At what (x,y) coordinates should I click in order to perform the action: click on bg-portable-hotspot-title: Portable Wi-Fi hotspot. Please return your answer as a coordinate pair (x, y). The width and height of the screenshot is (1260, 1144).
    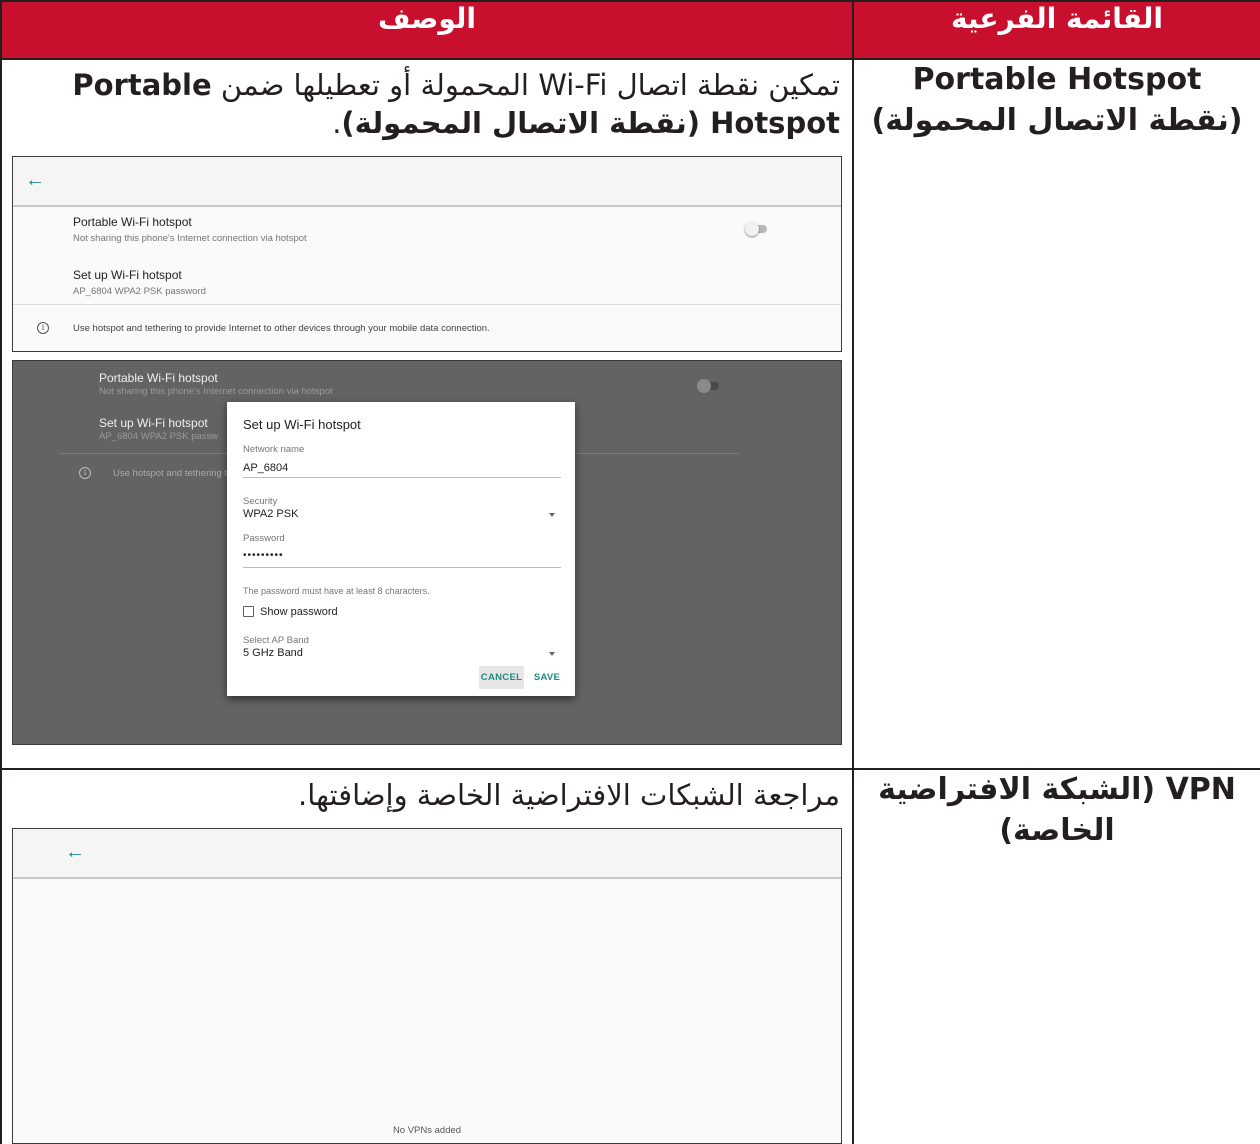
    Looking at the image, I should click on (158, 378).